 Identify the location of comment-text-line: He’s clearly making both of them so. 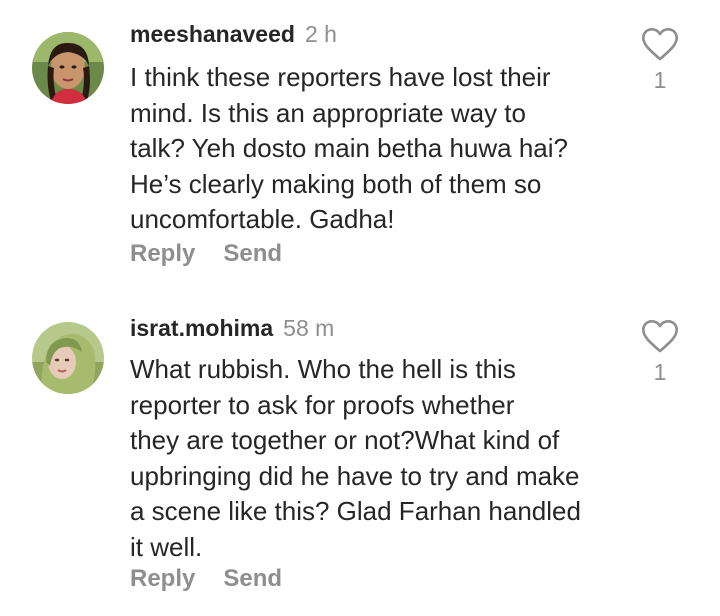
(336, 183).